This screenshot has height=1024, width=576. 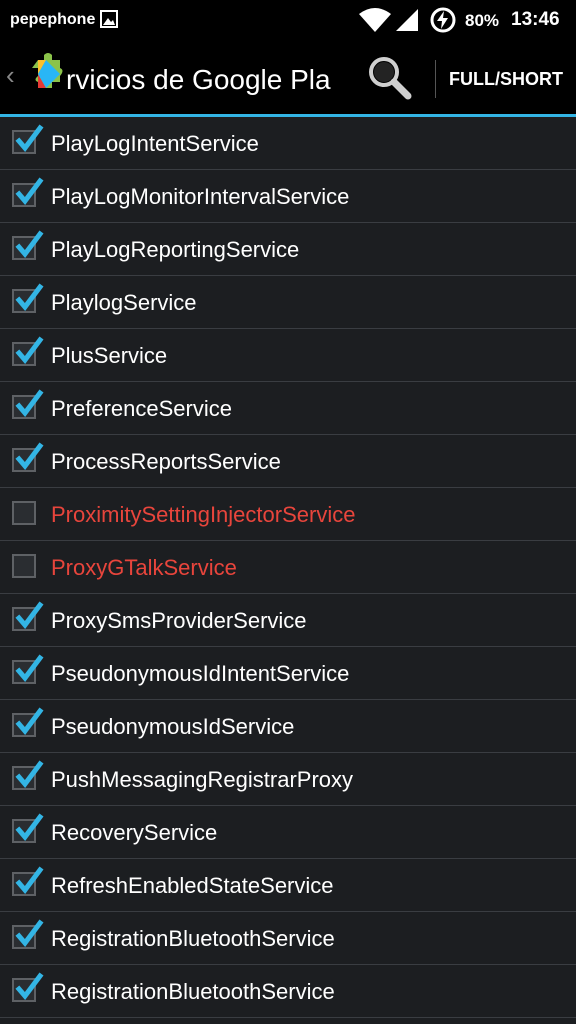 What do you see at coordinates (124, 302) in the screenshot?
I see `service-name: PlaylogService` at bounding box center [124, 302].